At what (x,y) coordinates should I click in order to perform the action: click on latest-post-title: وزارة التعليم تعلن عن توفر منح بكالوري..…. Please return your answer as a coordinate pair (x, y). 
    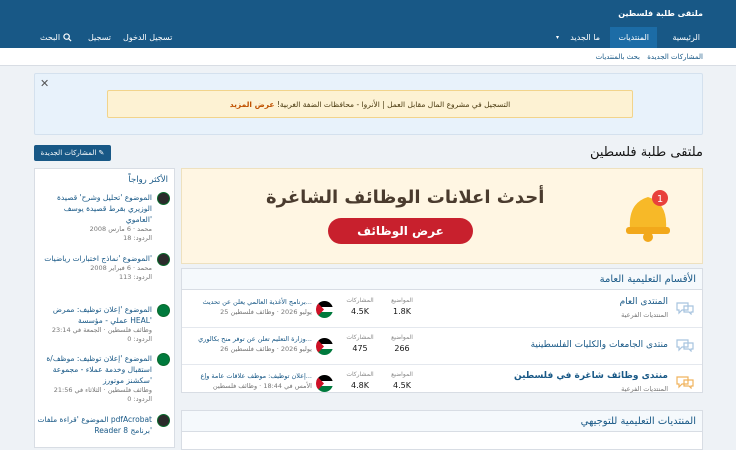
    Looking at the image, I should click on (251, 339).